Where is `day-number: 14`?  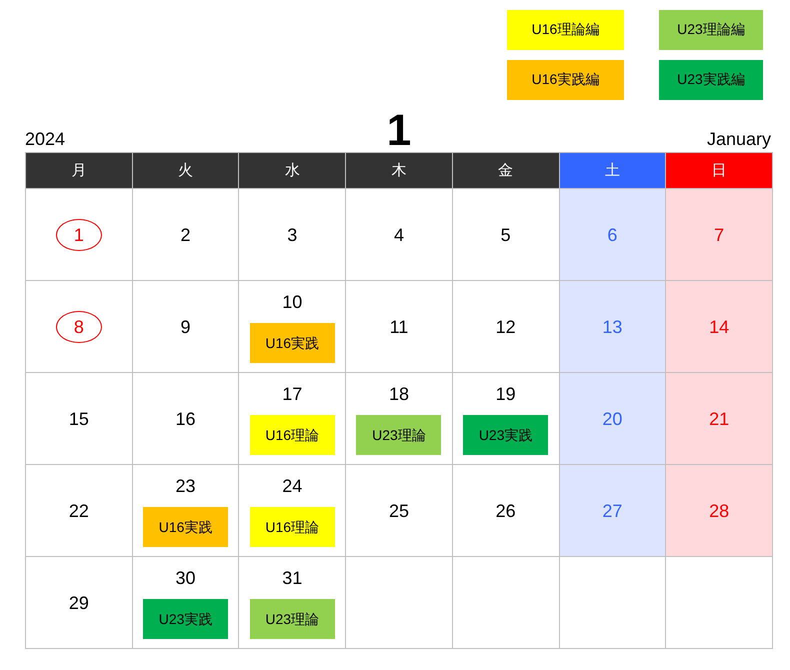 day-number: 14 is located at coordinates (719, 327).